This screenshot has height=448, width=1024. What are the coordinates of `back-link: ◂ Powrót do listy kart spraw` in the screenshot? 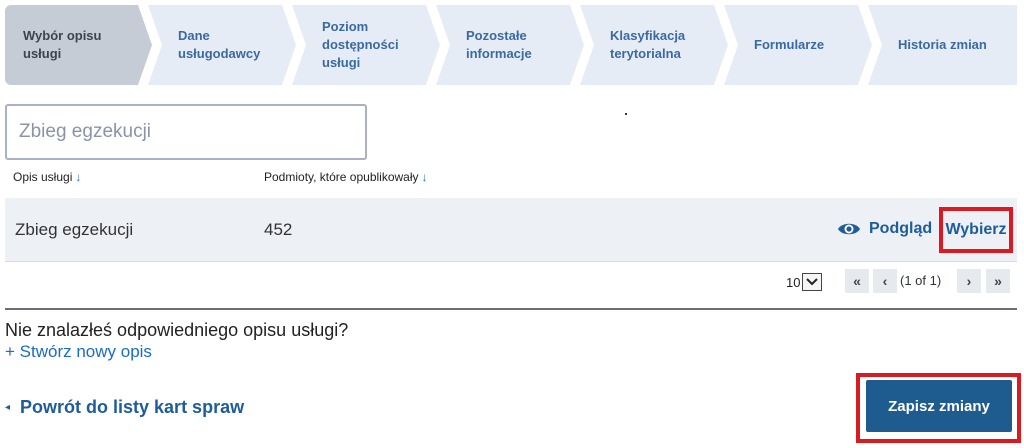 It's located at (124, 407).